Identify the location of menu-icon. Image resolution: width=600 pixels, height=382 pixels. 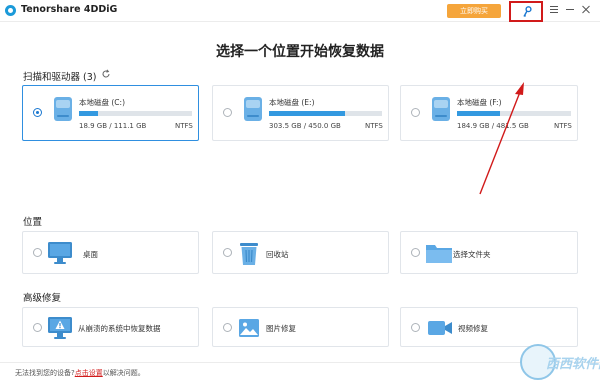
(554, 9).